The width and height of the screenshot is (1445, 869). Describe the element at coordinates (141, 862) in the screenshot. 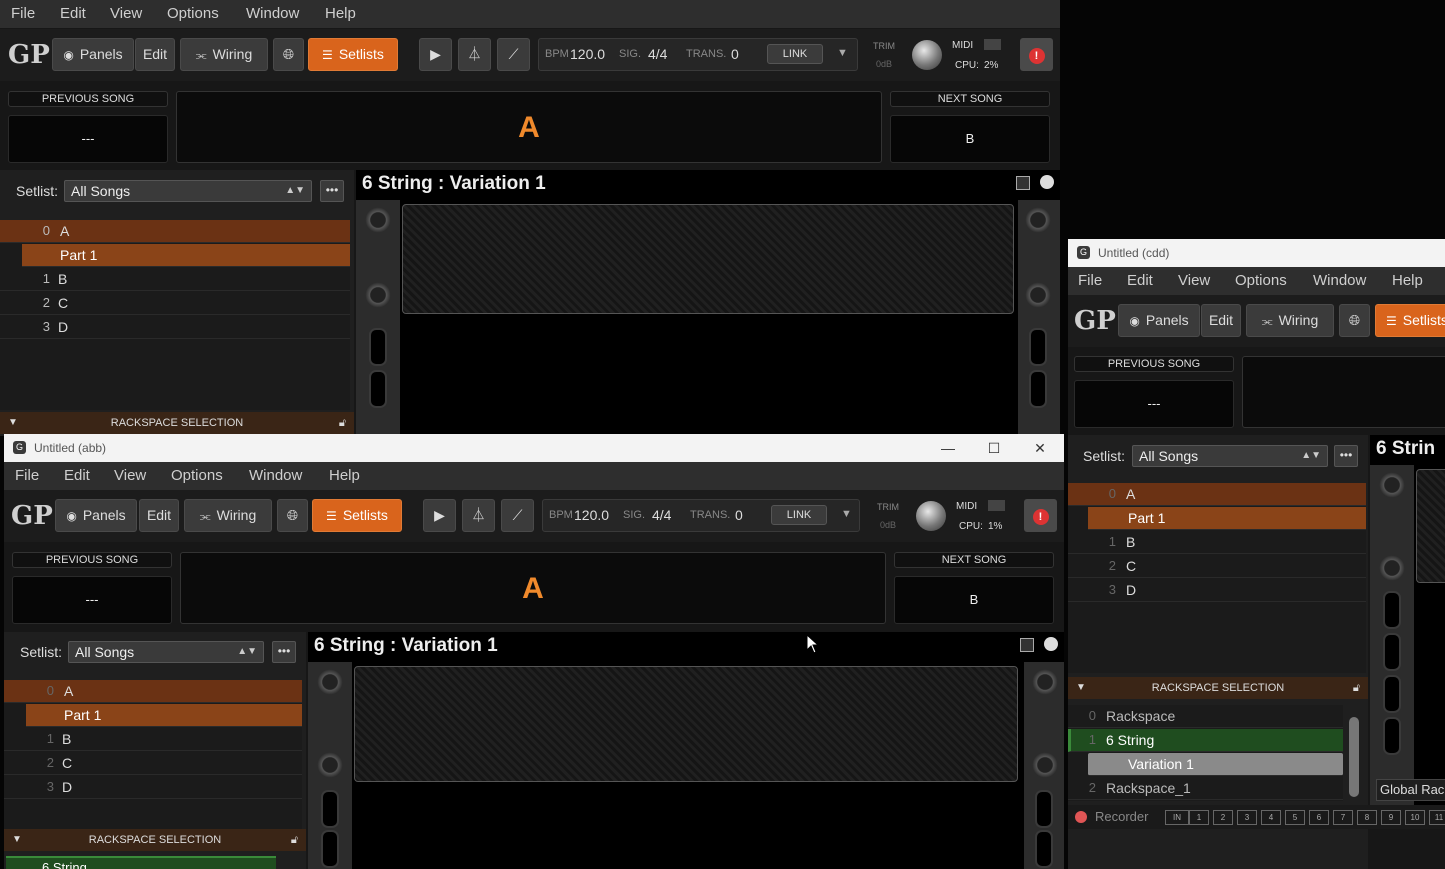

I see `rackspace-item: 6 String` at that location.